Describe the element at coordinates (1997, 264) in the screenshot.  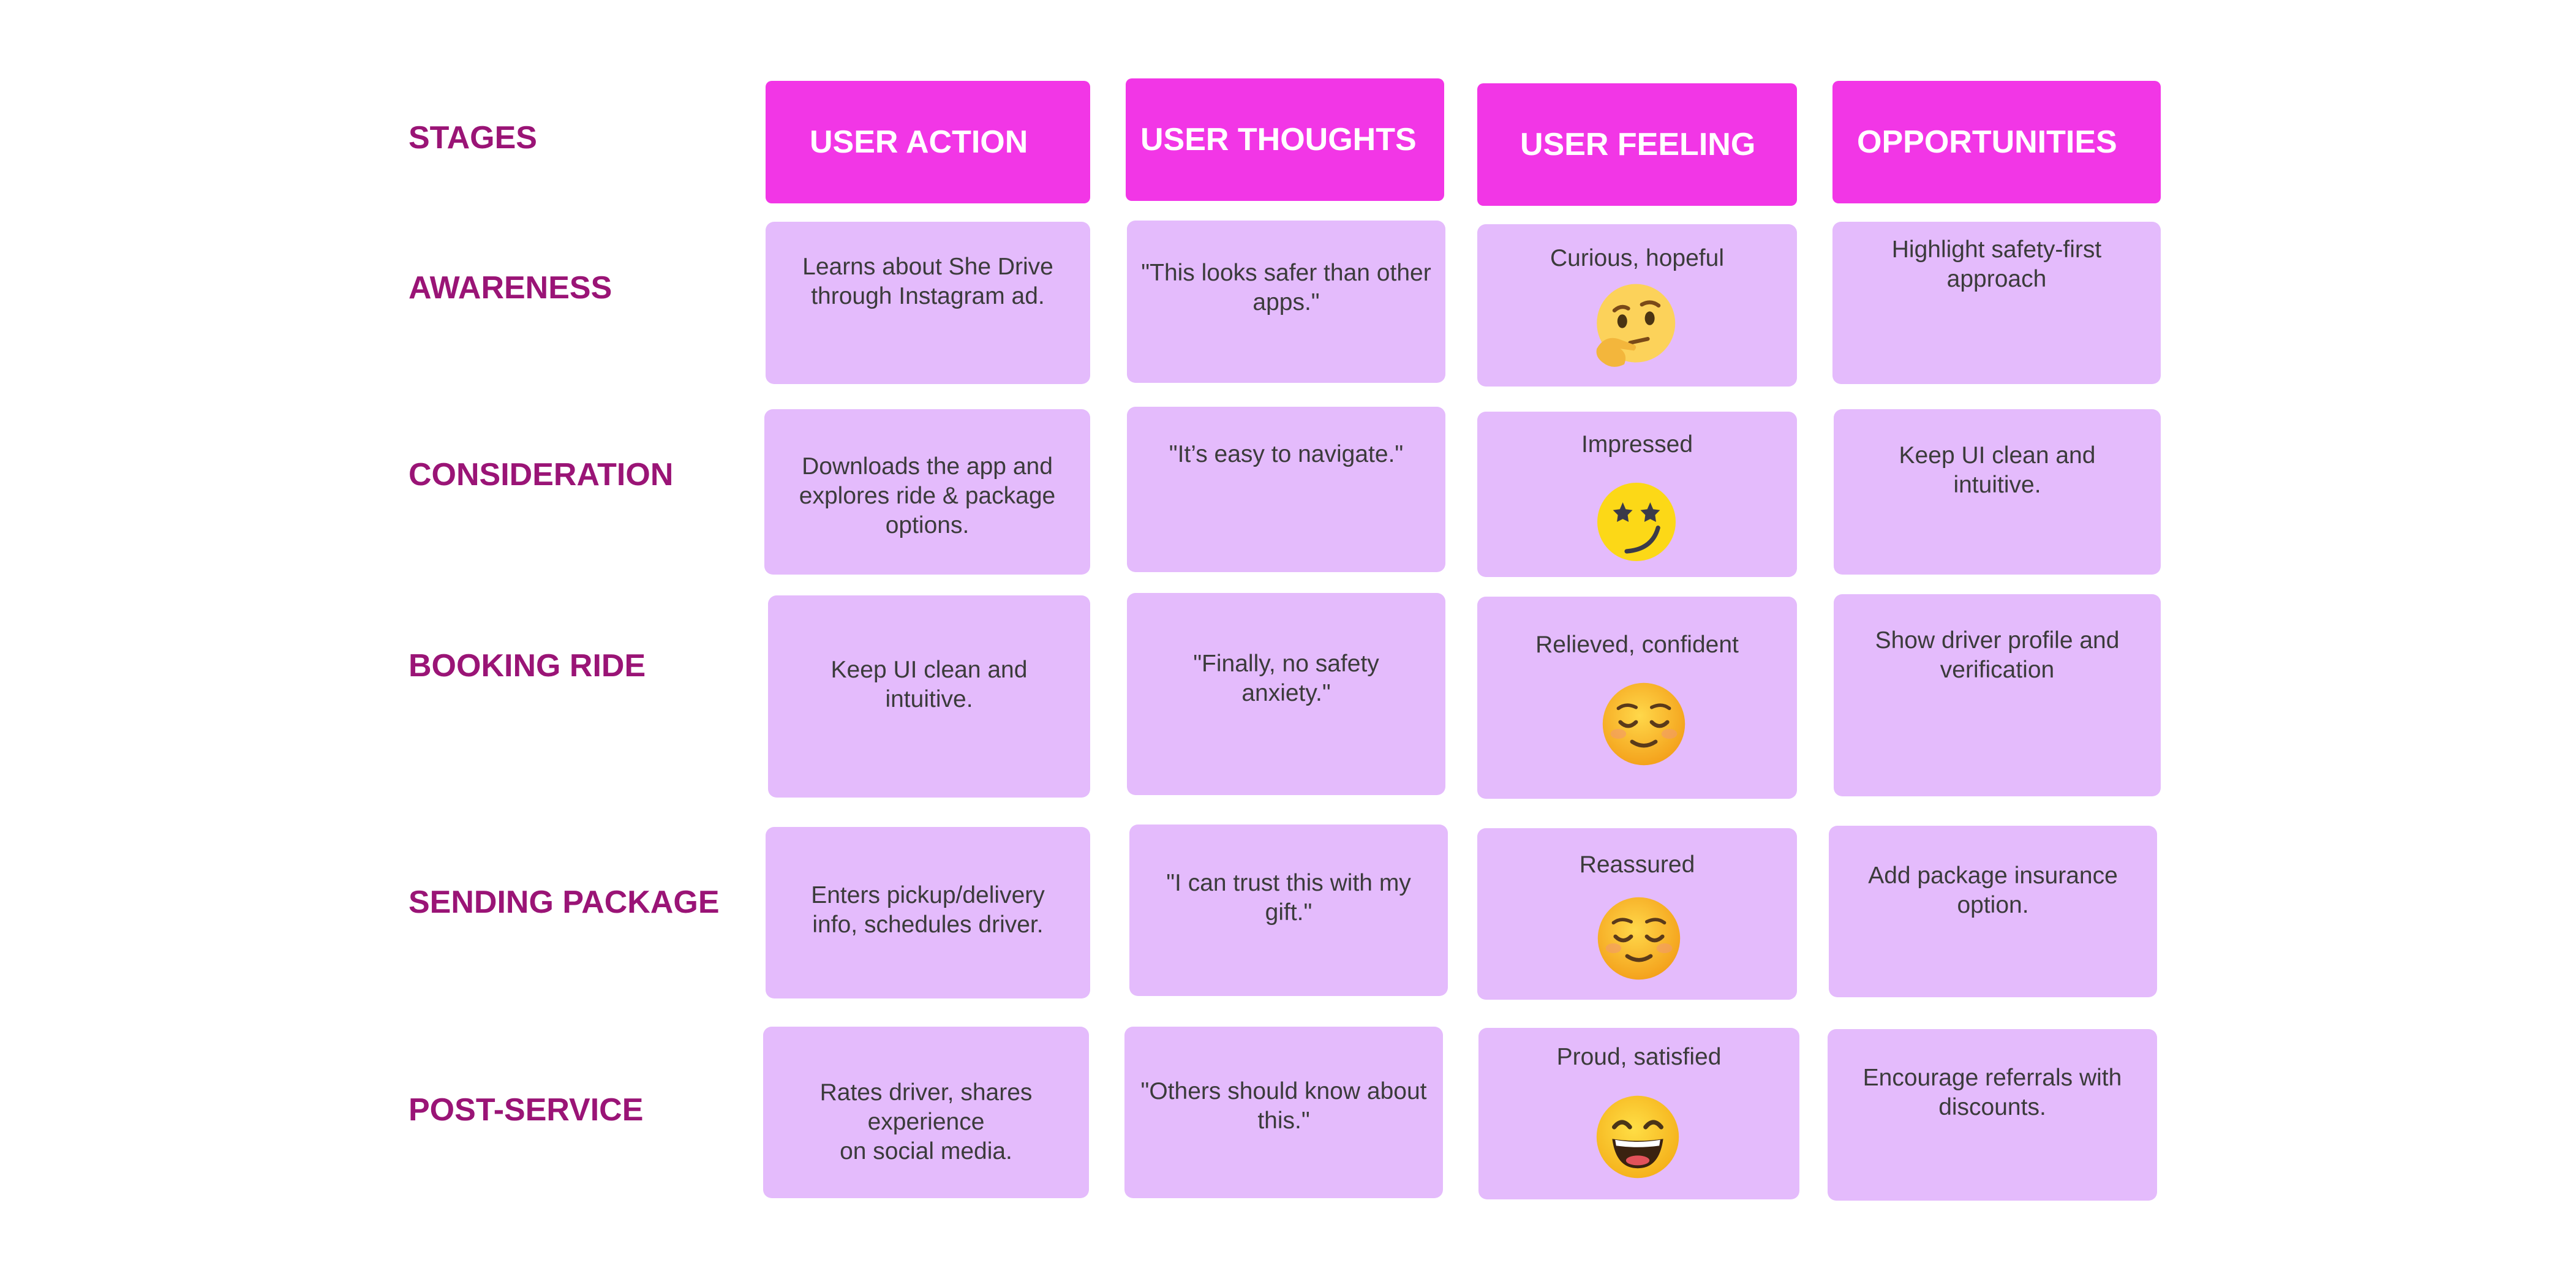
I see `card-text: Highlight safety-first approach` at that location.